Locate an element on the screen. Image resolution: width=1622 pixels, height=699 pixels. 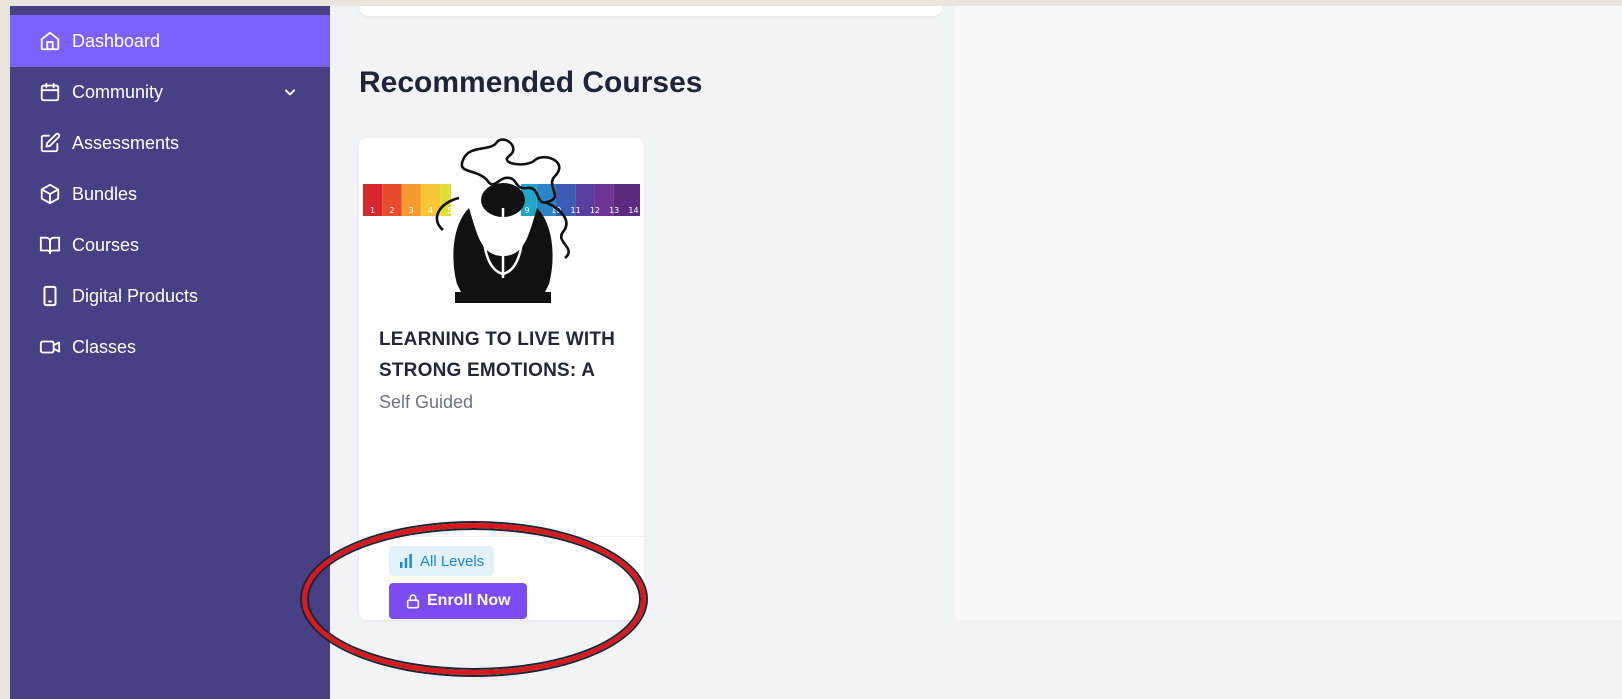
scale-number: 9 is located at coordinates (526, 210).